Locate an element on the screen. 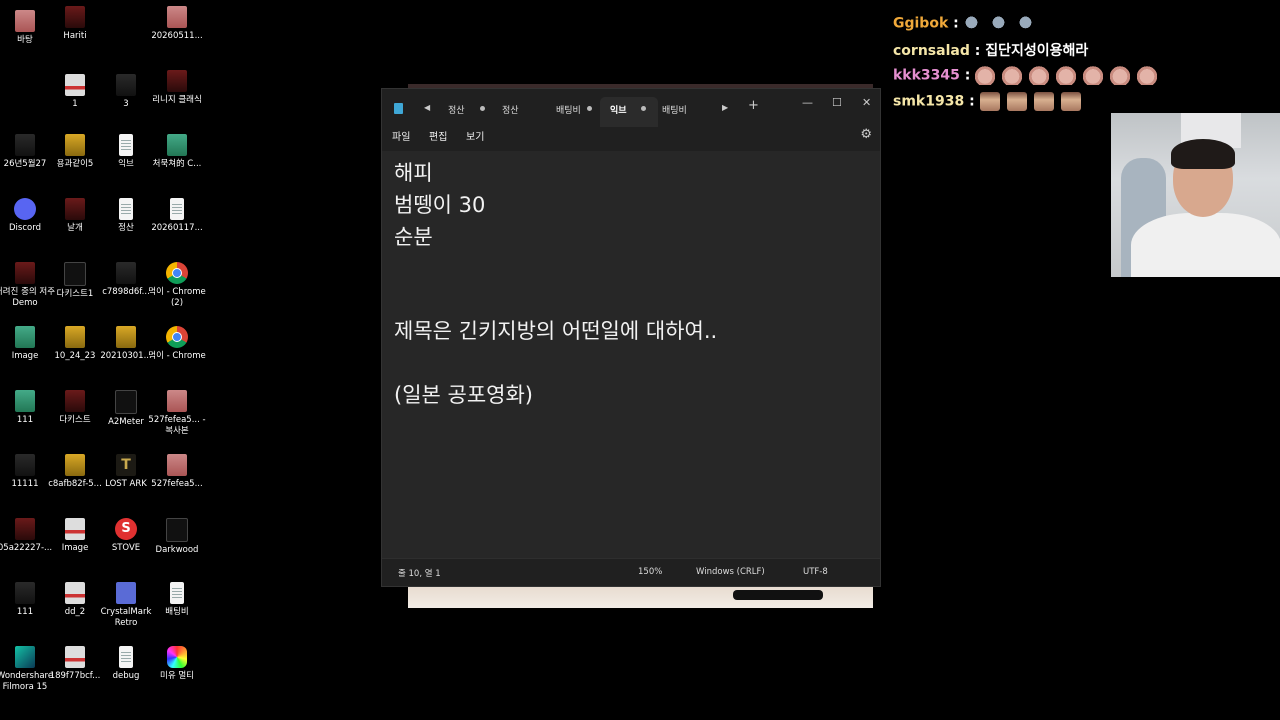 The image size is (1280, 720). desktop-icon: 리니지 클래식 is located at coordinates (177, 88).